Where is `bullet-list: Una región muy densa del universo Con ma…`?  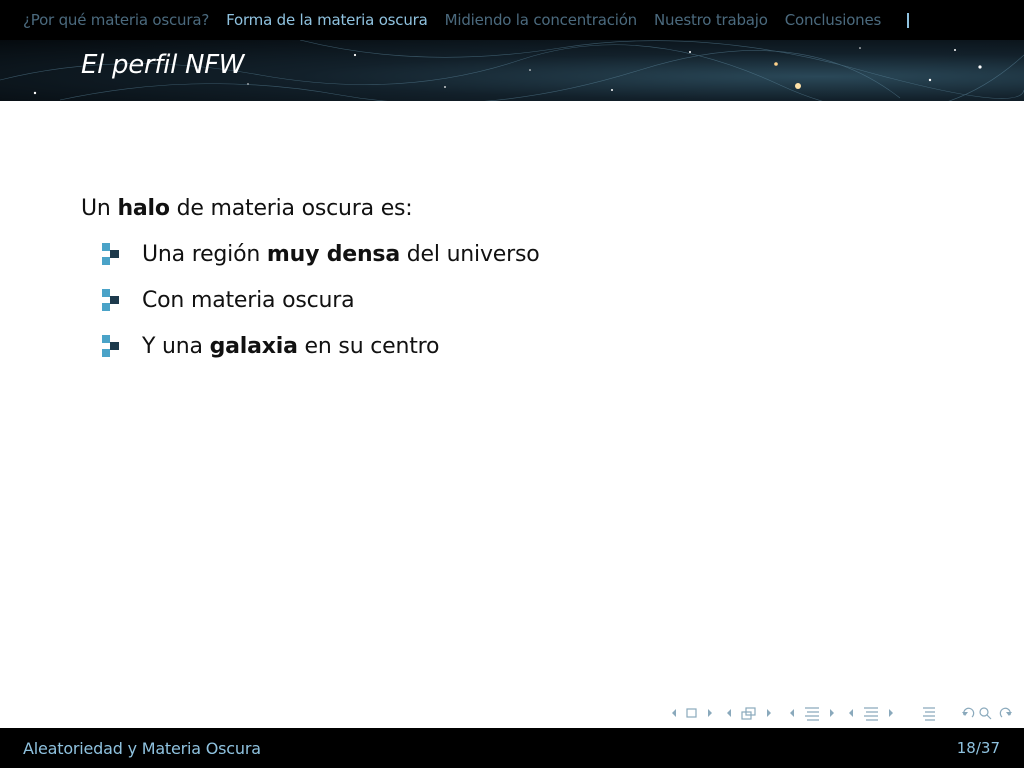 bullet-list: Una región muy densa del universo Con ma… is located at coordinates (310, 311).